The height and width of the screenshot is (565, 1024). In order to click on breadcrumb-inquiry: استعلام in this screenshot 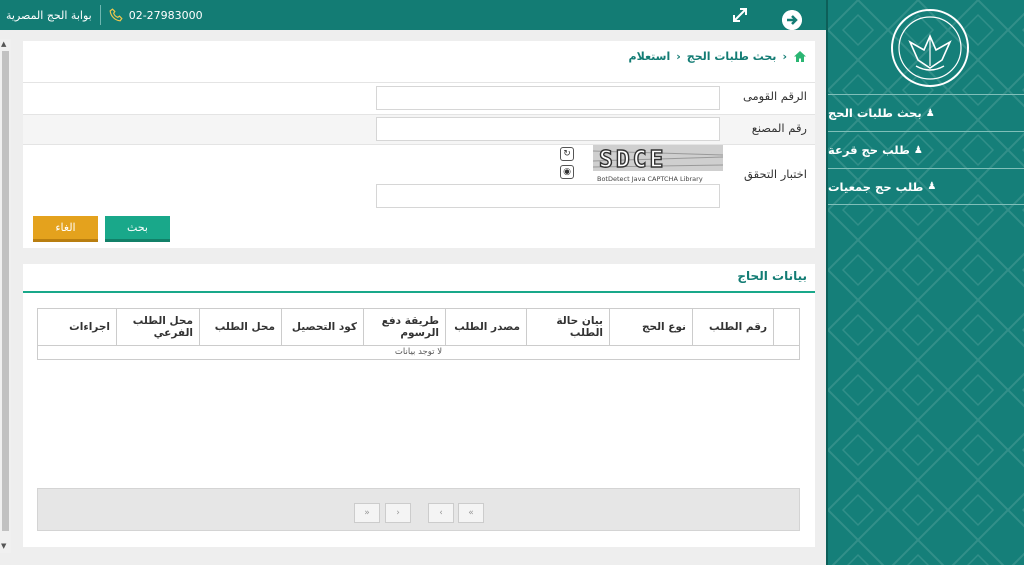, I will do `click(650, 56)`.